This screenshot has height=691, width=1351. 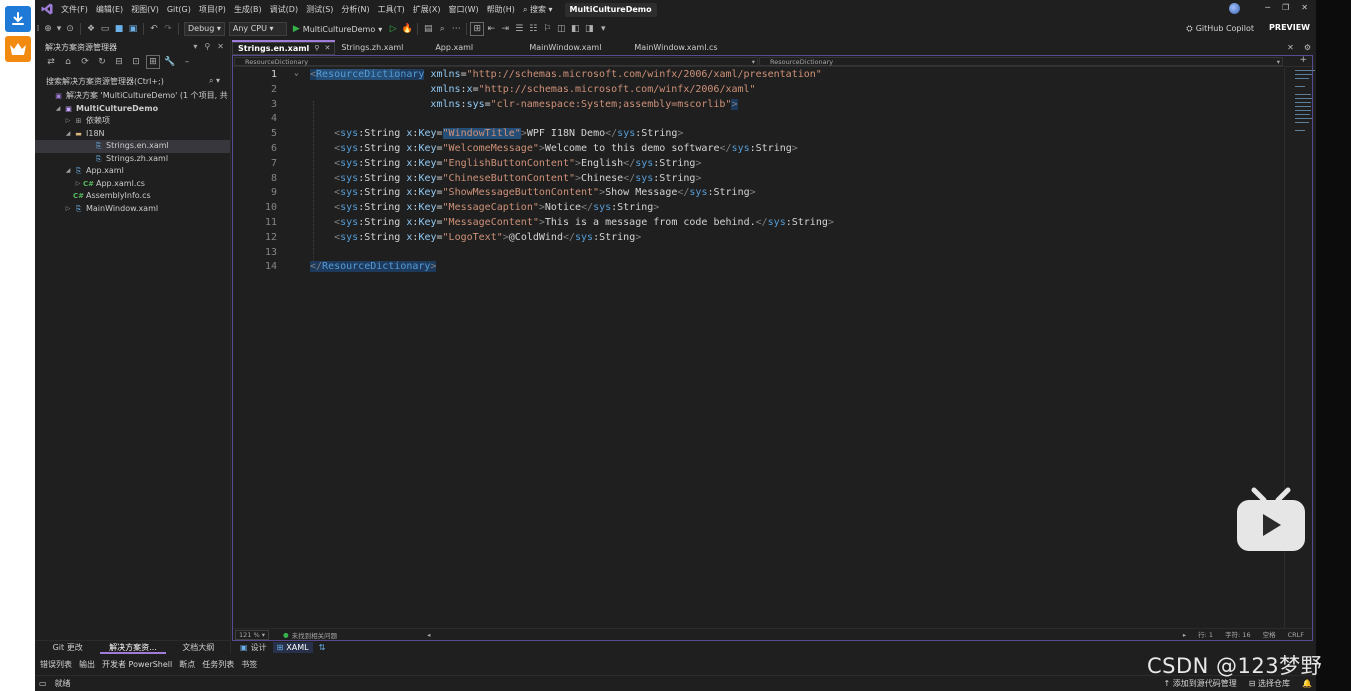 I want to click on tab-git-changes: Git 更改, so click(x=67, y=647).